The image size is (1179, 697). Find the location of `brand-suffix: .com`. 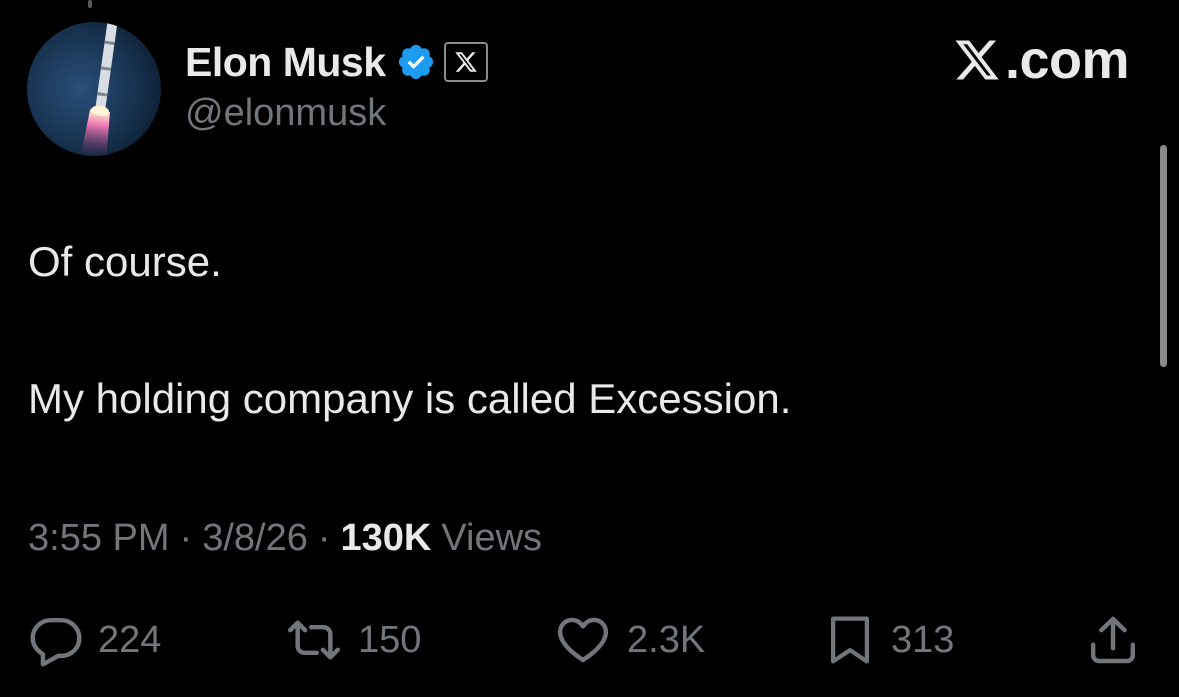

brand-suffix: .com is located at coordinates (1067, 60).